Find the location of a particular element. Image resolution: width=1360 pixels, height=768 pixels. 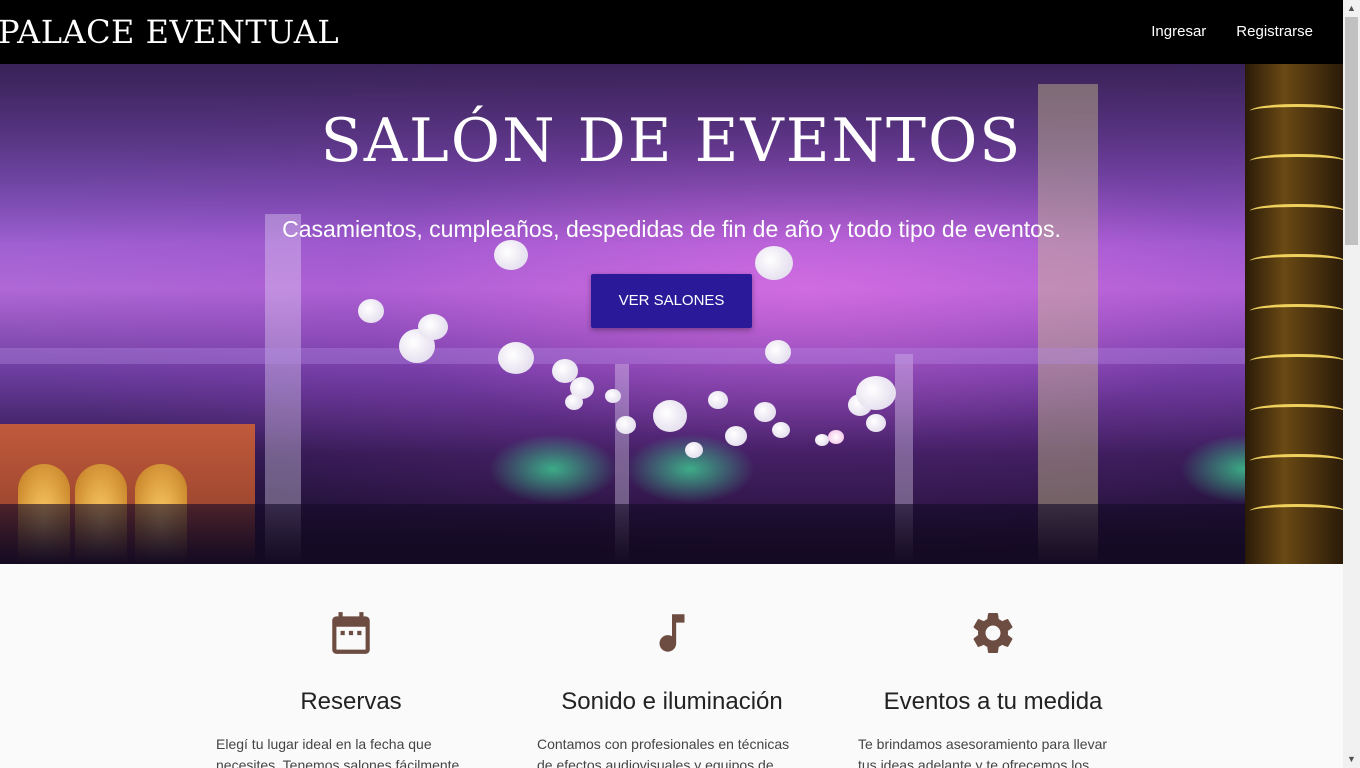

scroll-down-arrow-icon: ▼ is located at coordinates (1351, 759).